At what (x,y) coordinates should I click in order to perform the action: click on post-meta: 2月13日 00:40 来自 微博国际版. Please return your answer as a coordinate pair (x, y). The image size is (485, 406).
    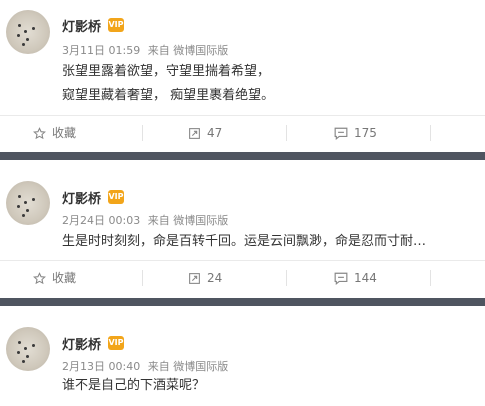
    Looking at the image, I should click on (145, 366).